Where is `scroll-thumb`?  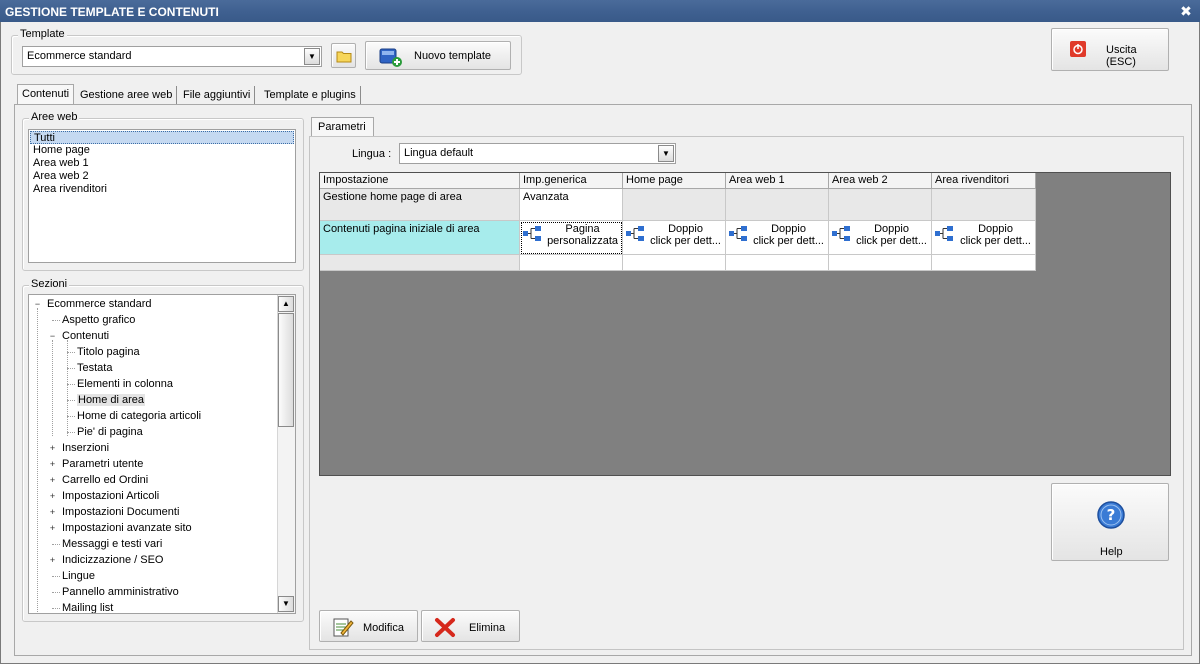
scroll-thumb is located at coordinates (286, 370).